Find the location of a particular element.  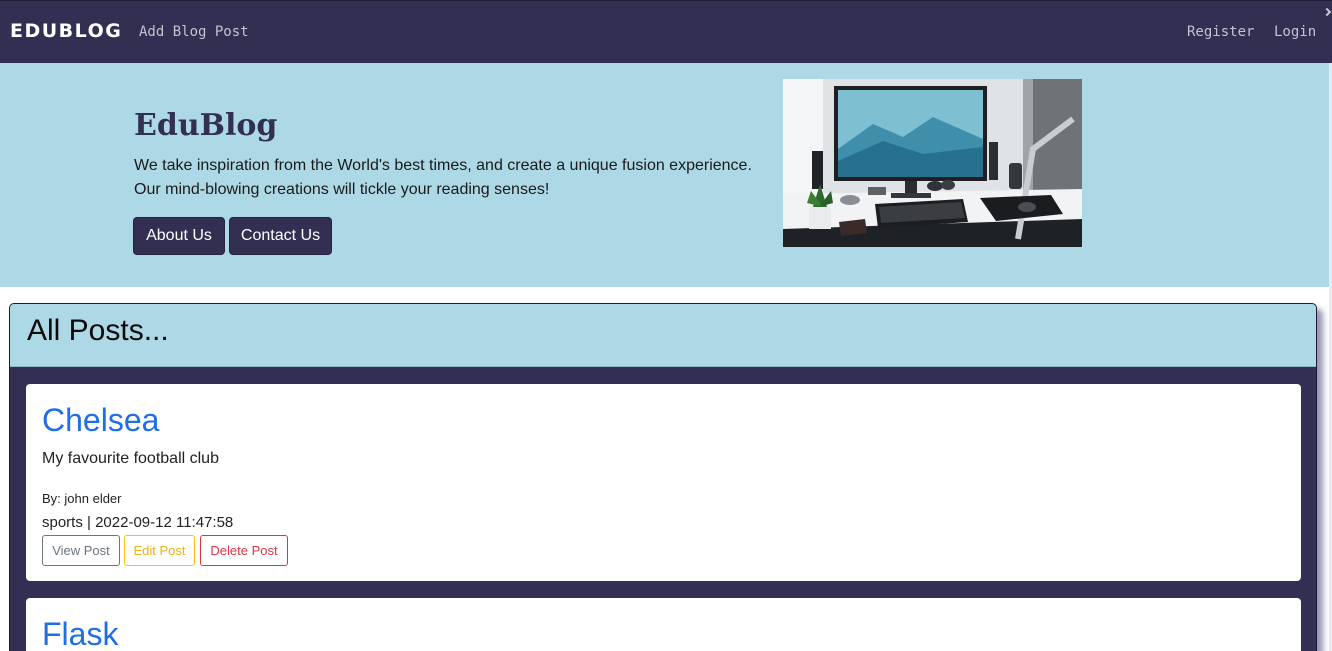

about-us-button: About Us is located at coordinates (179, 236).